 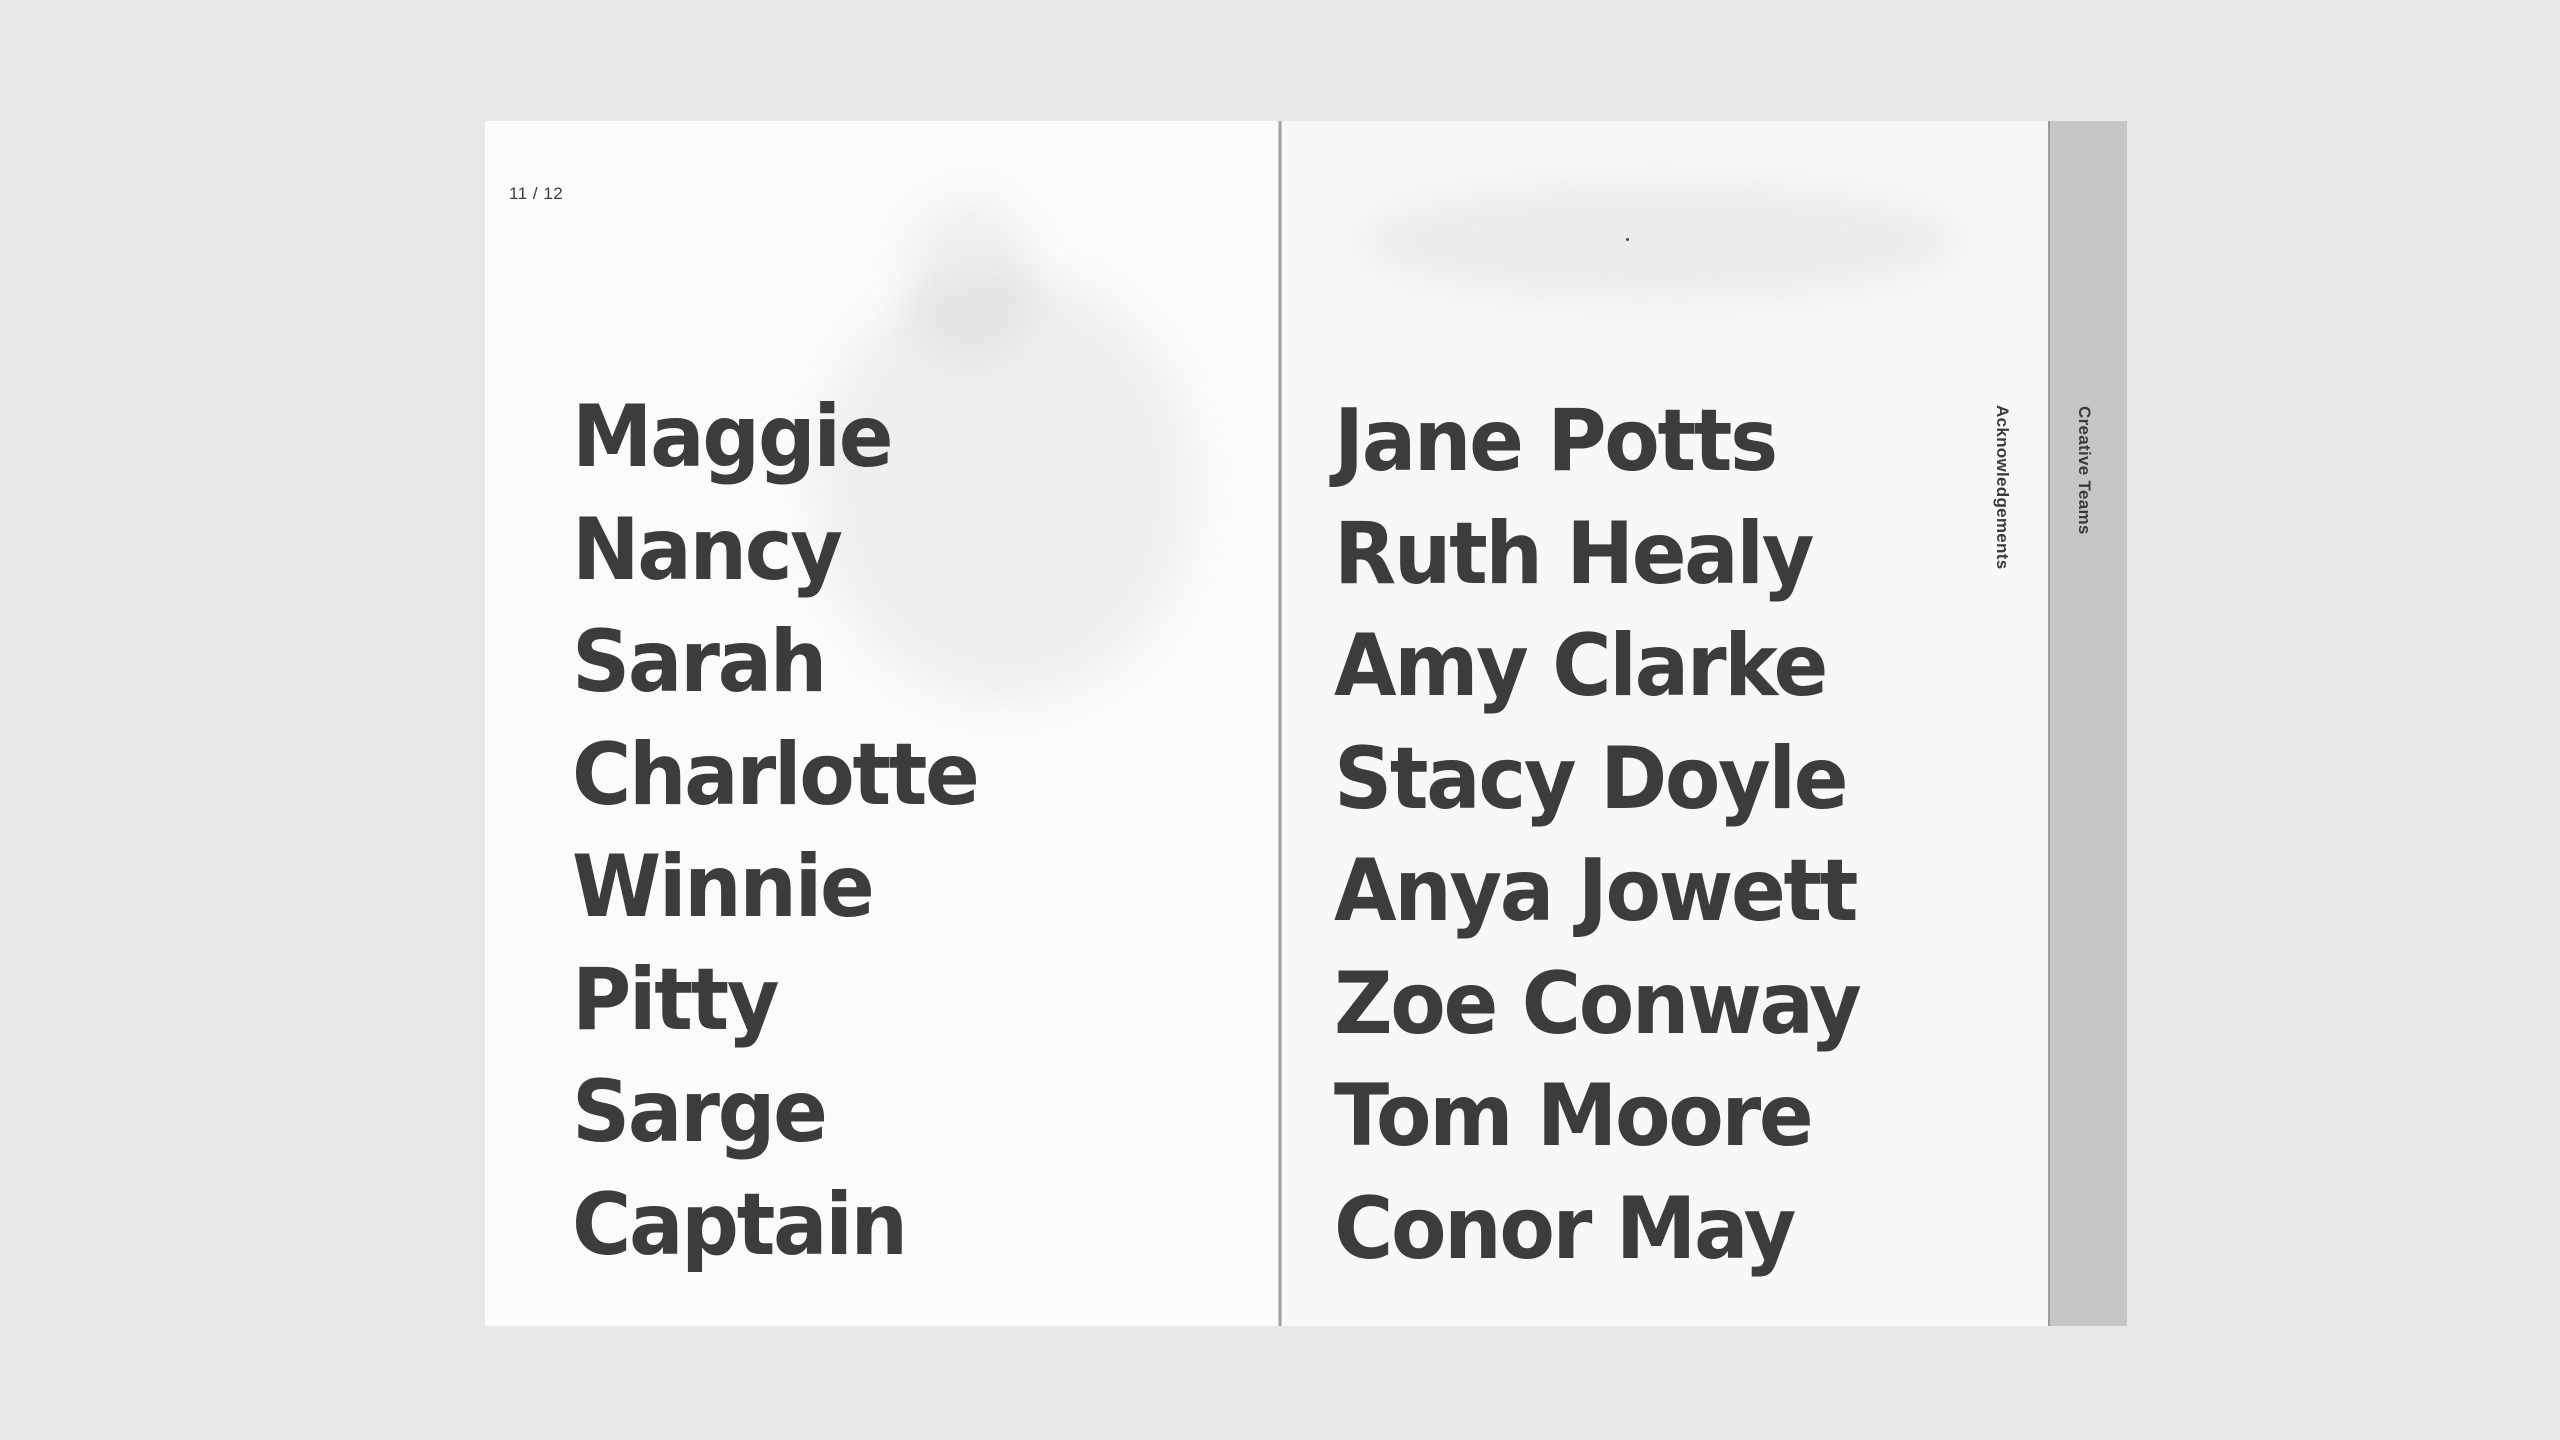 What do you see at coordinates (740, 1224) in the screenshot?
I see `cast-name: Captain` at bounding box center [740, 1224].